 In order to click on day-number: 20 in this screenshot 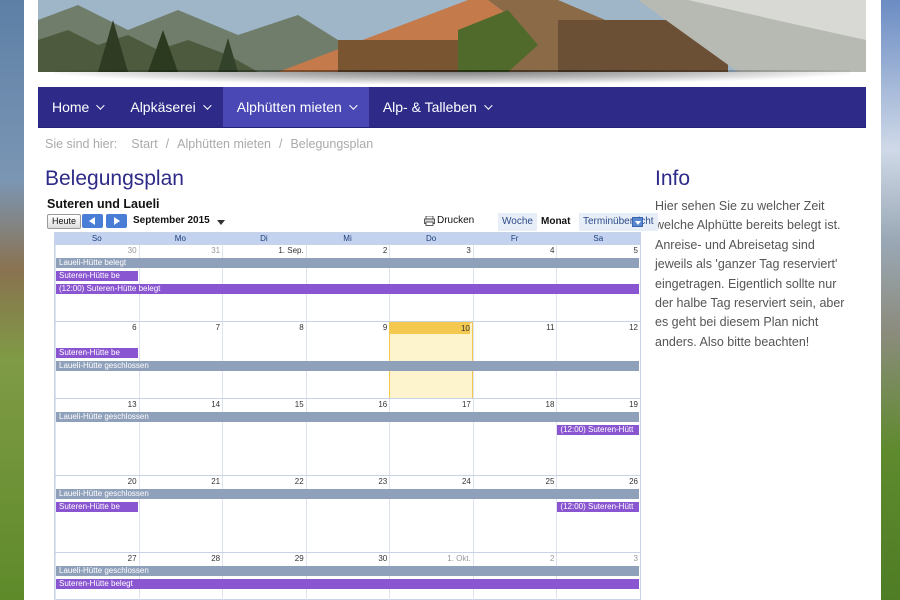, I will do `click(96, 481)`.